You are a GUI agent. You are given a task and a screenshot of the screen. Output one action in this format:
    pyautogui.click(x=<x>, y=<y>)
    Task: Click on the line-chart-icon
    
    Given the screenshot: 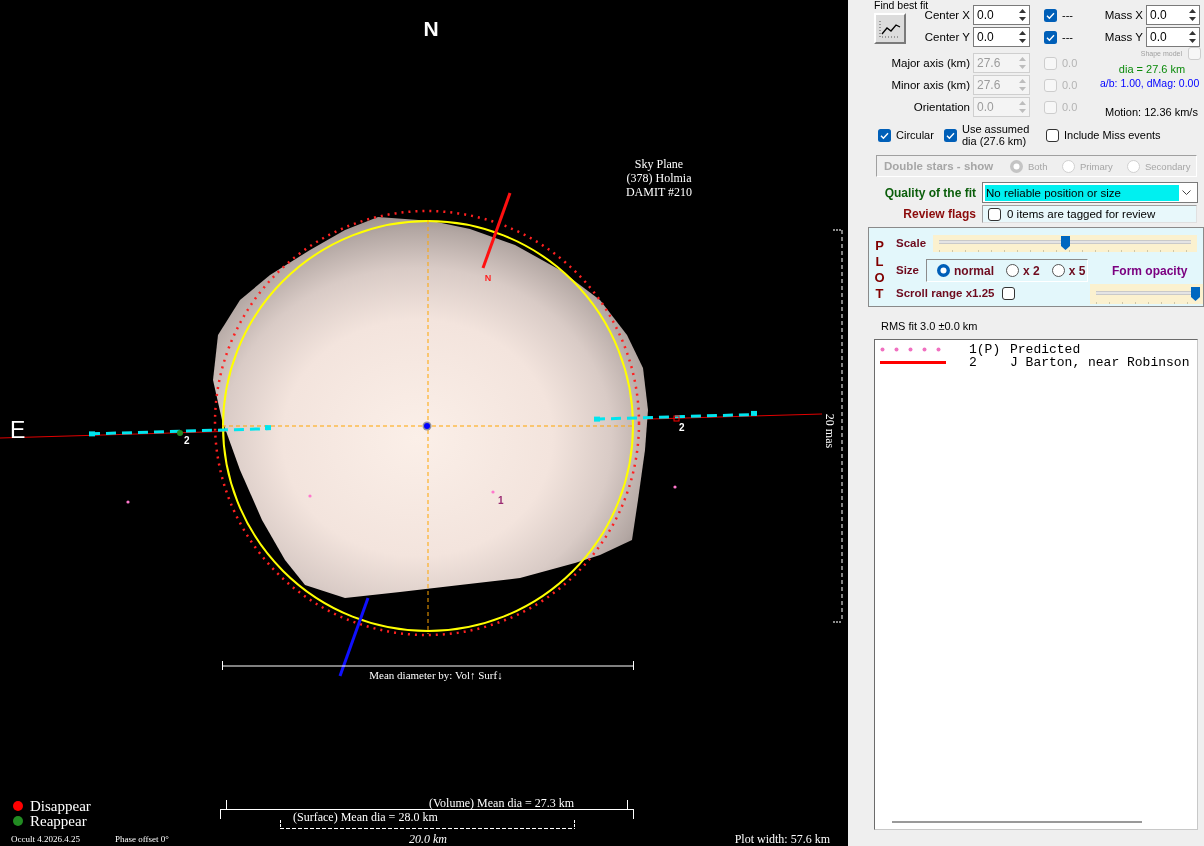 What is the action you would take?
    pyautogui.click(x=890, y=28)
    